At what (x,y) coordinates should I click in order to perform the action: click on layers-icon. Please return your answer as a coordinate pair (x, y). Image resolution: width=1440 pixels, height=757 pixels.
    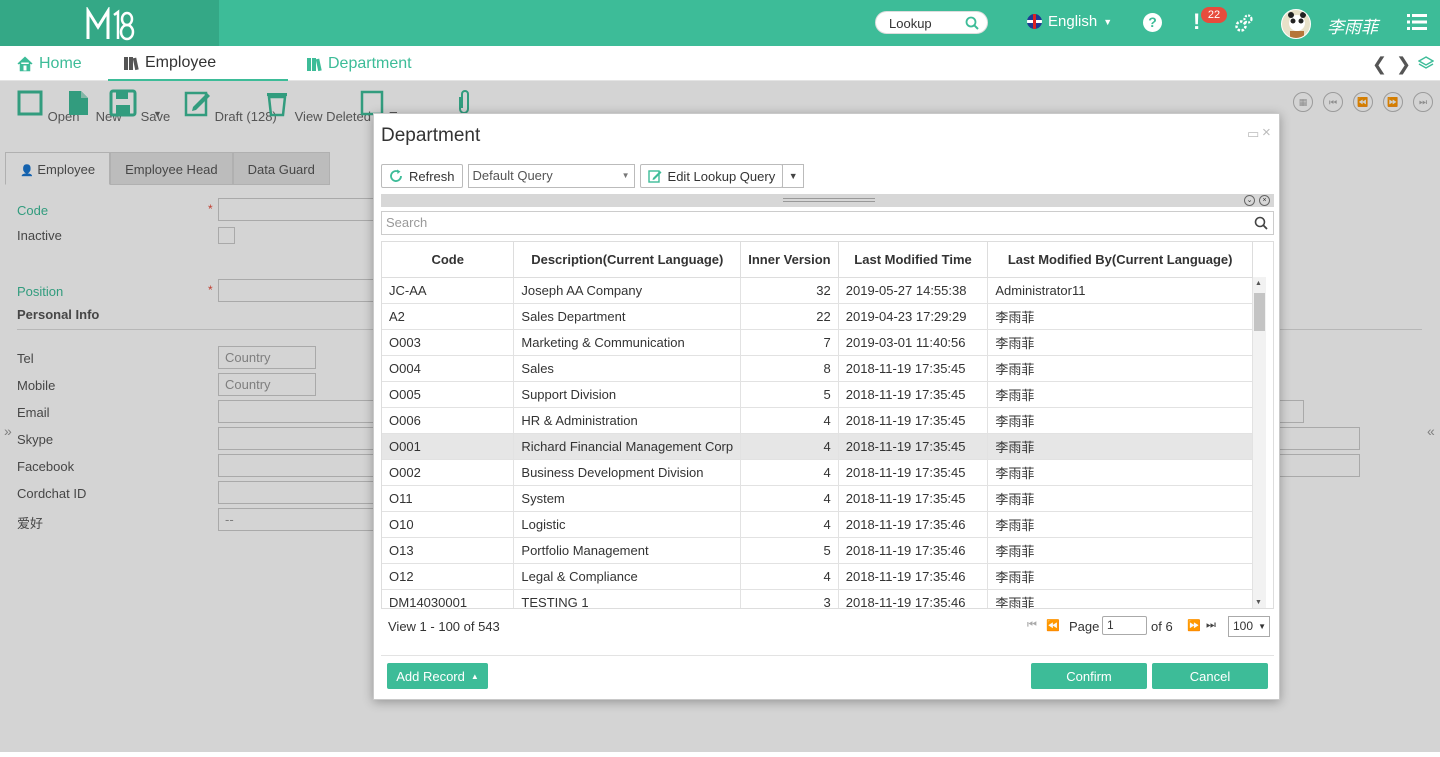
    Looking at the image, I should click on (1426, 63).